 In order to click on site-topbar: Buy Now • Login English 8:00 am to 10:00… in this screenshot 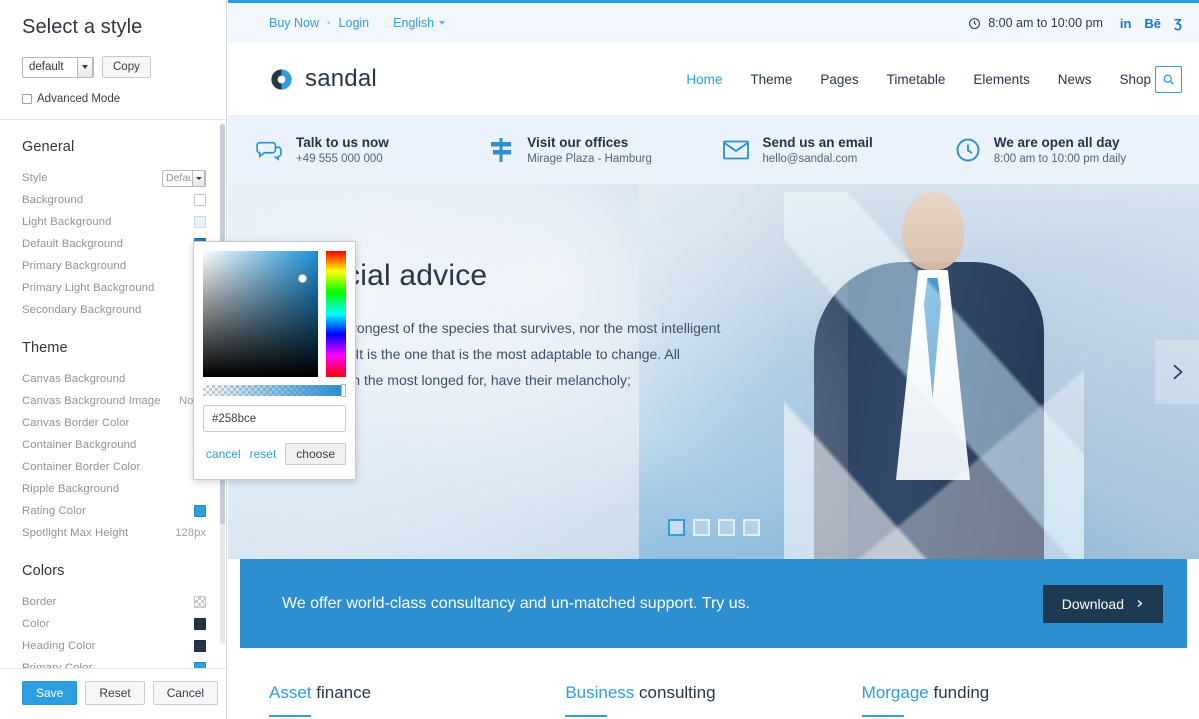, I will do `click(713, 23)`.